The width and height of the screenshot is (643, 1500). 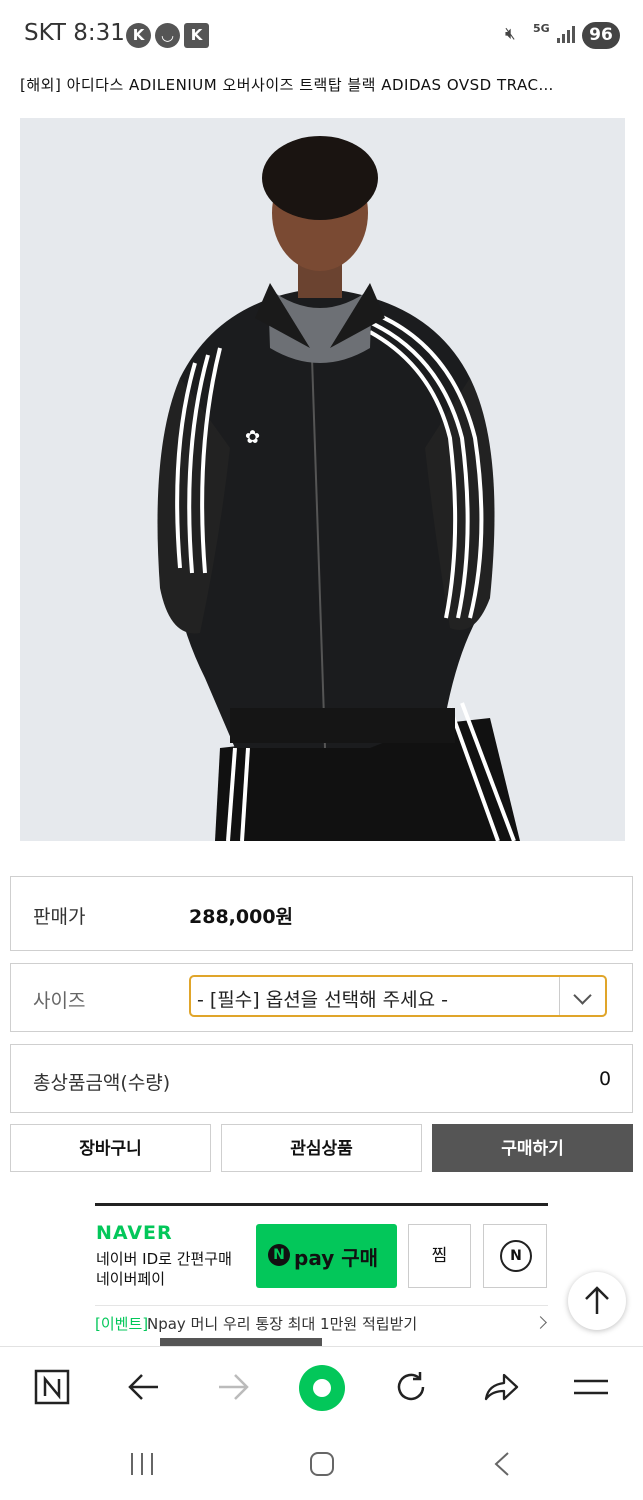 I want to click on event-tag: [이벤트], so click(x=121, y=1323).